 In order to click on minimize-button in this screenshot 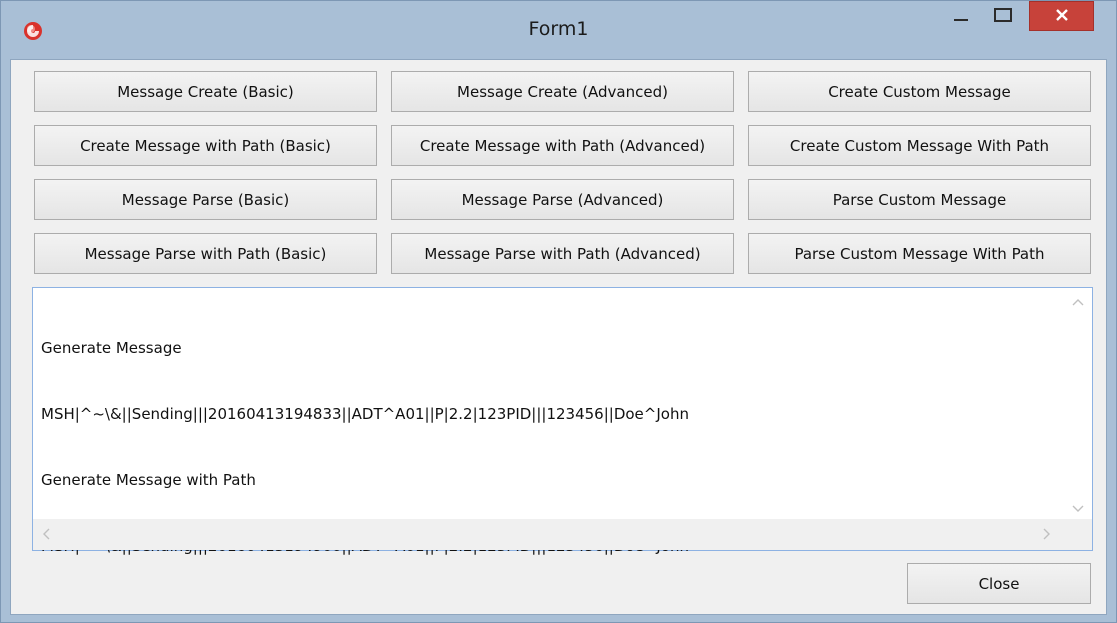, I will do `click(961, 16)`.